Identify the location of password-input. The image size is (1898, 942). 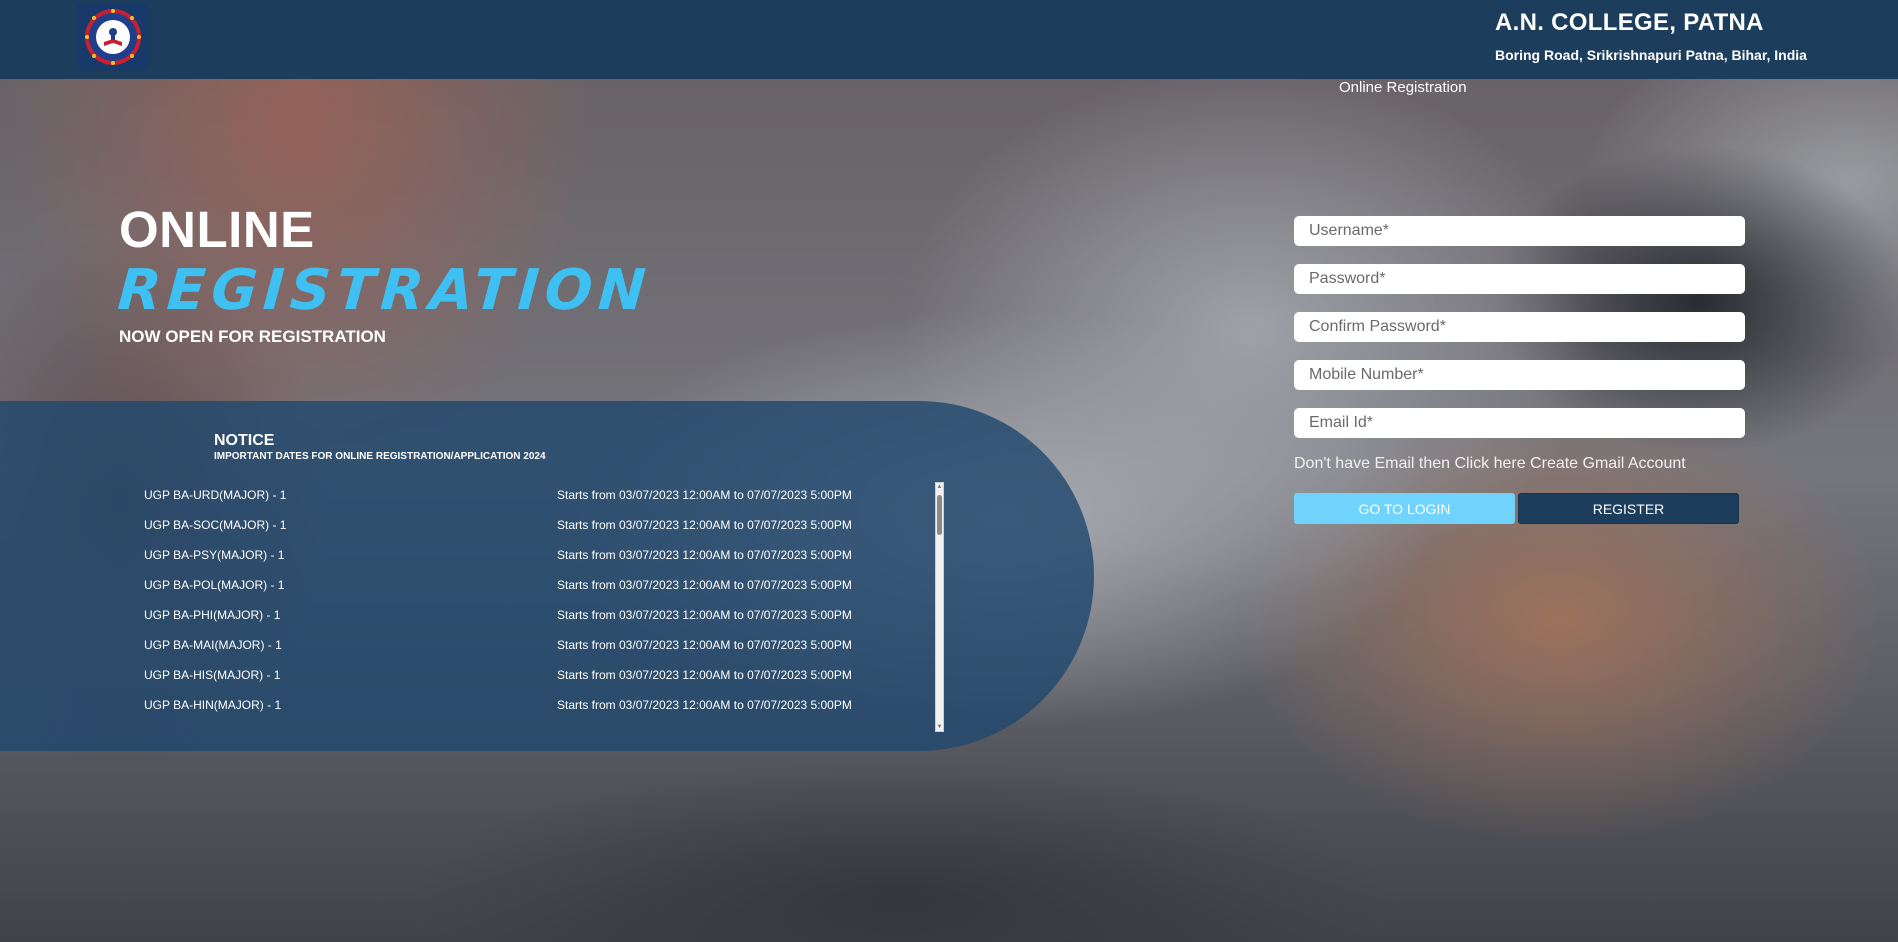
(1519, 279).